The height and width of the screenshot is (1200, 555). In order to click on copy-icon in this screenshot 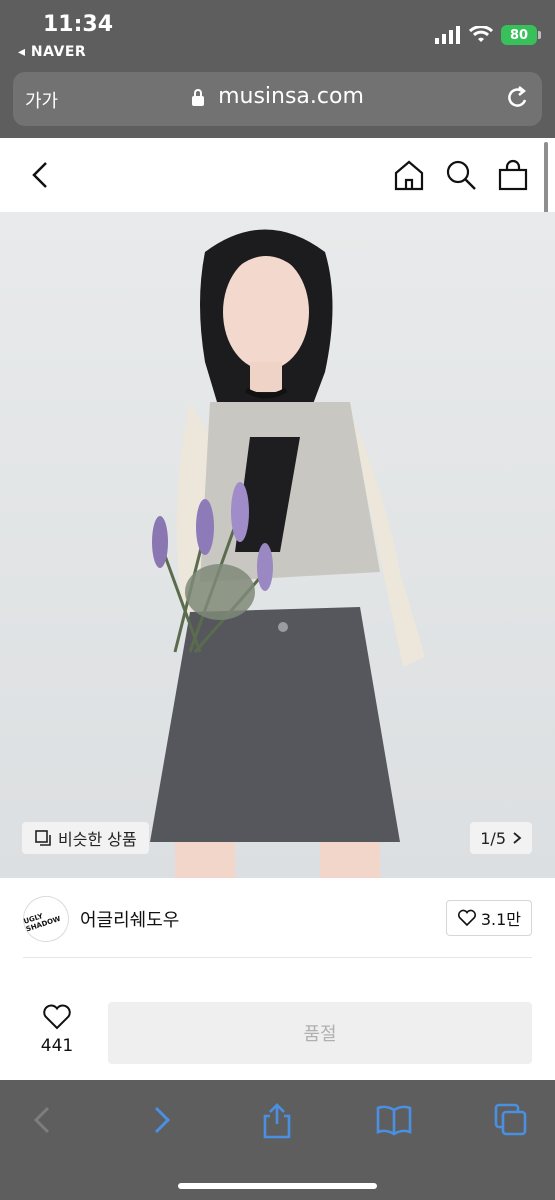, I will do `click(43, 838)`.